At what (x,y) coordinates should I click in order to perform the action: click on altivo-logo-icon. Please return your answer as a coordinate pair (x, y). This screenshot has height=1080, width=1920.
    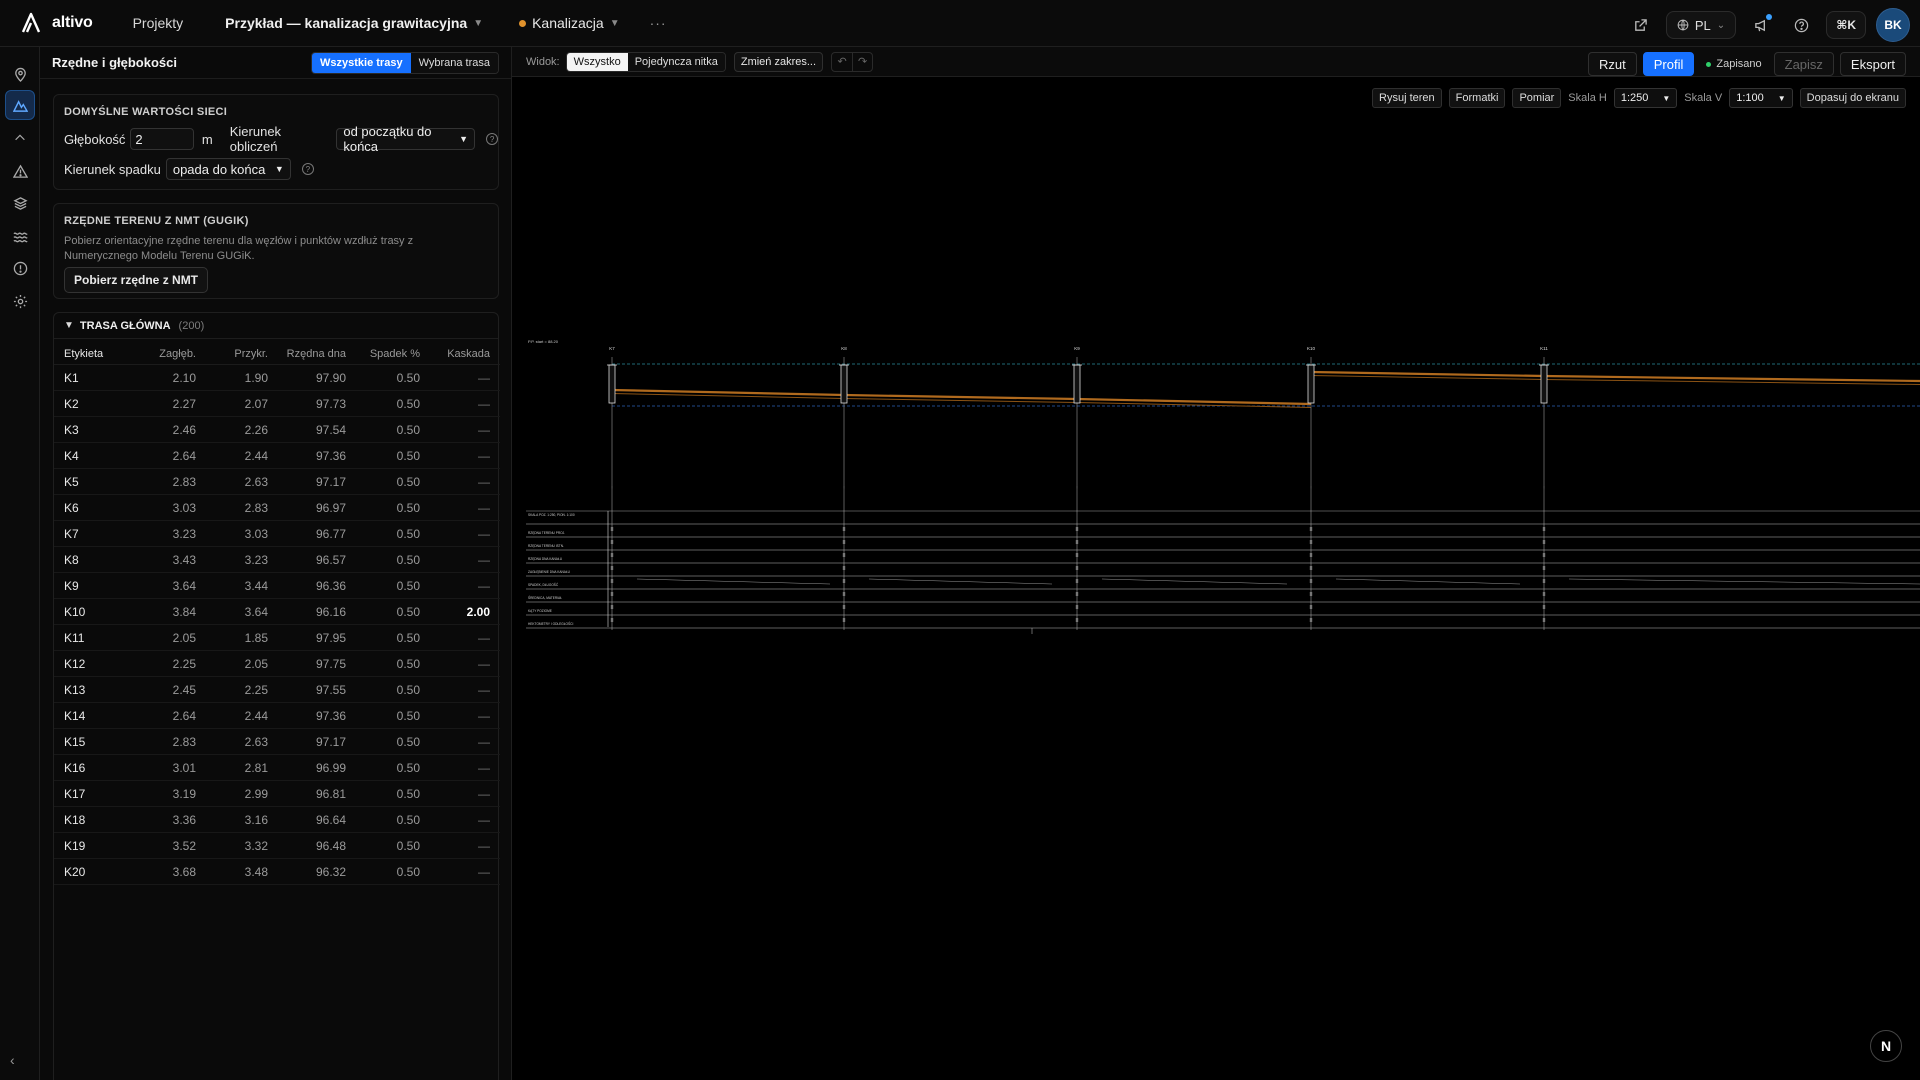
    Looking at the image, I should click on (31, 22).